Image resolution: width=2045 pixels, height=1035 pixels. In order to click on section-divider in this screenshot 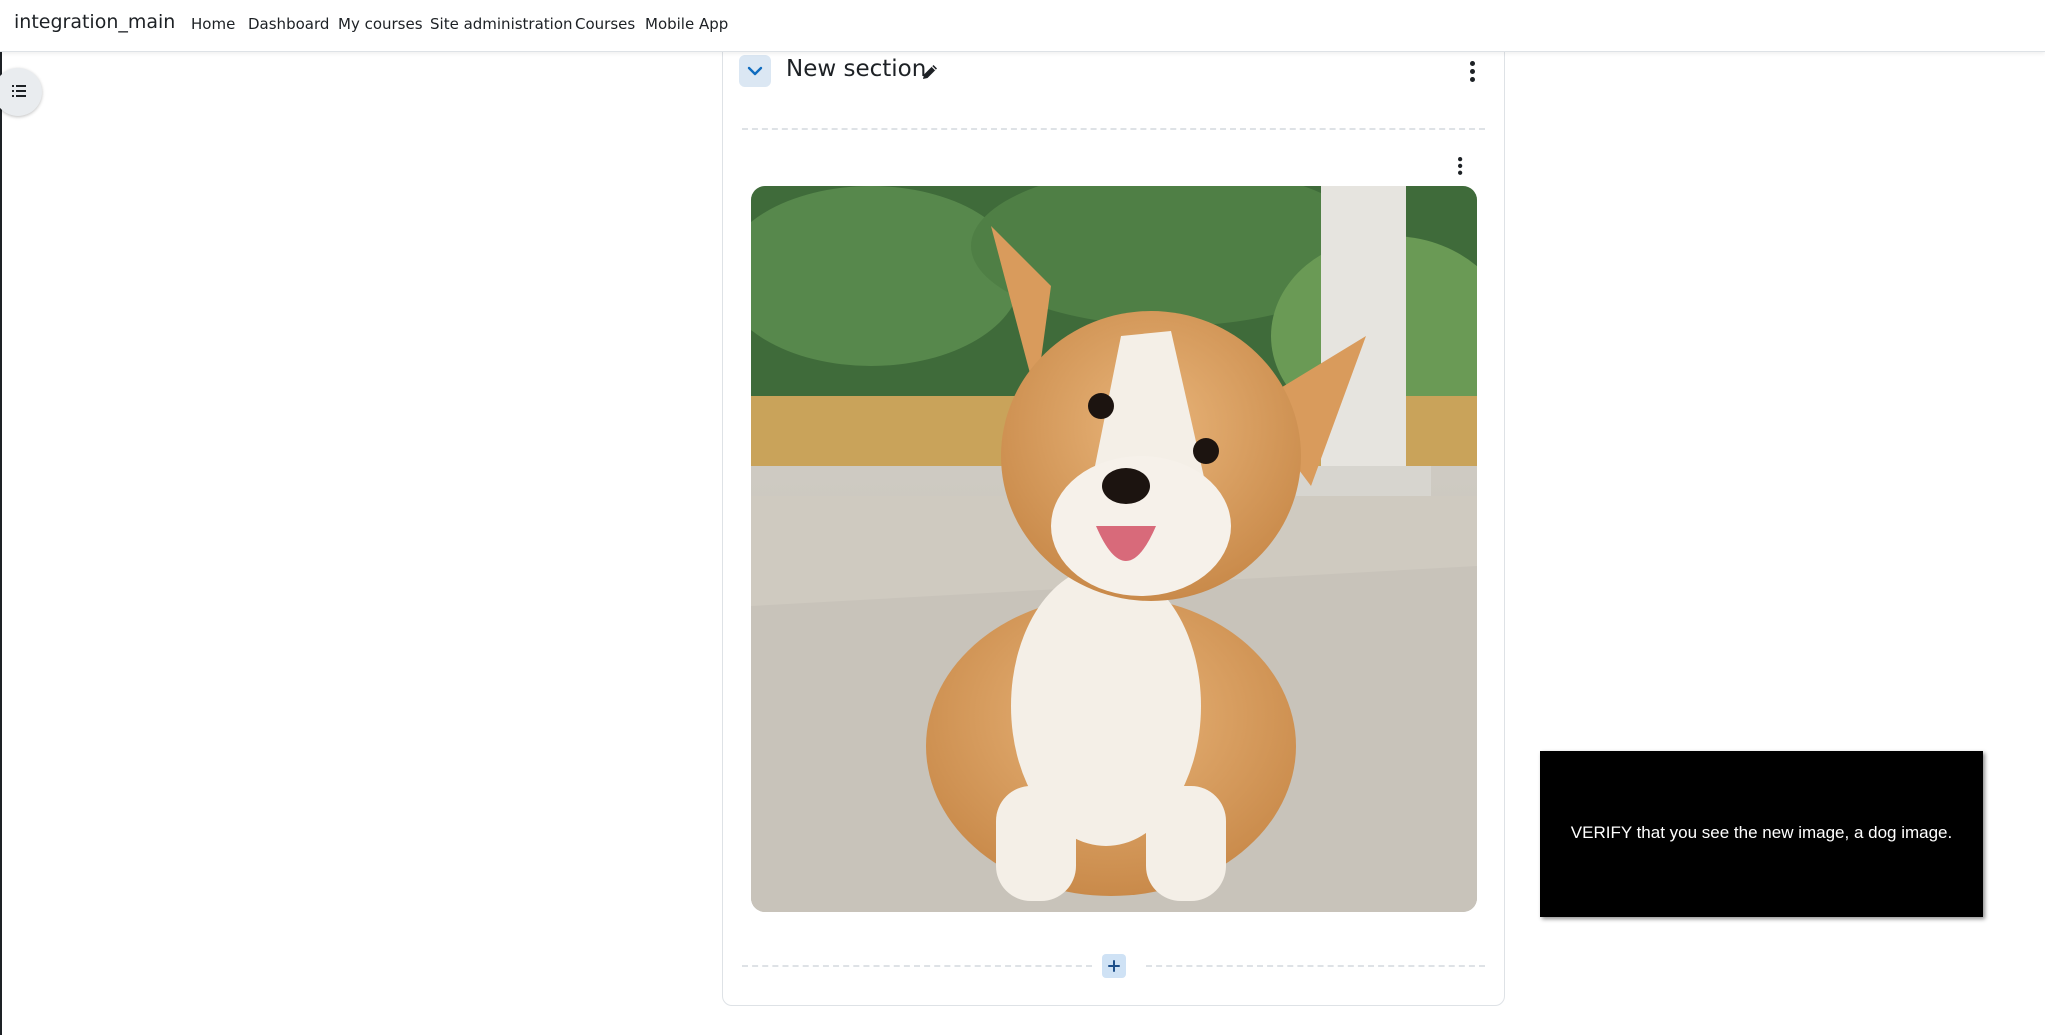, I will do `click(1113, 129)`.